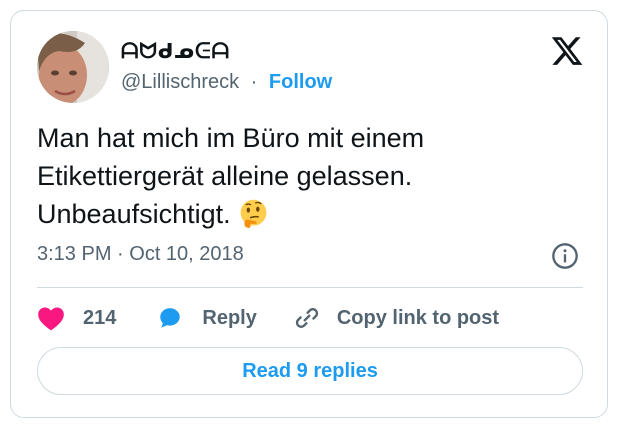 Image resolution: width=620 pixels, height=430 pixels. Describe the element at coordinates (229, 317) in the screenshot. I see `reply-label: Reply` at that location.